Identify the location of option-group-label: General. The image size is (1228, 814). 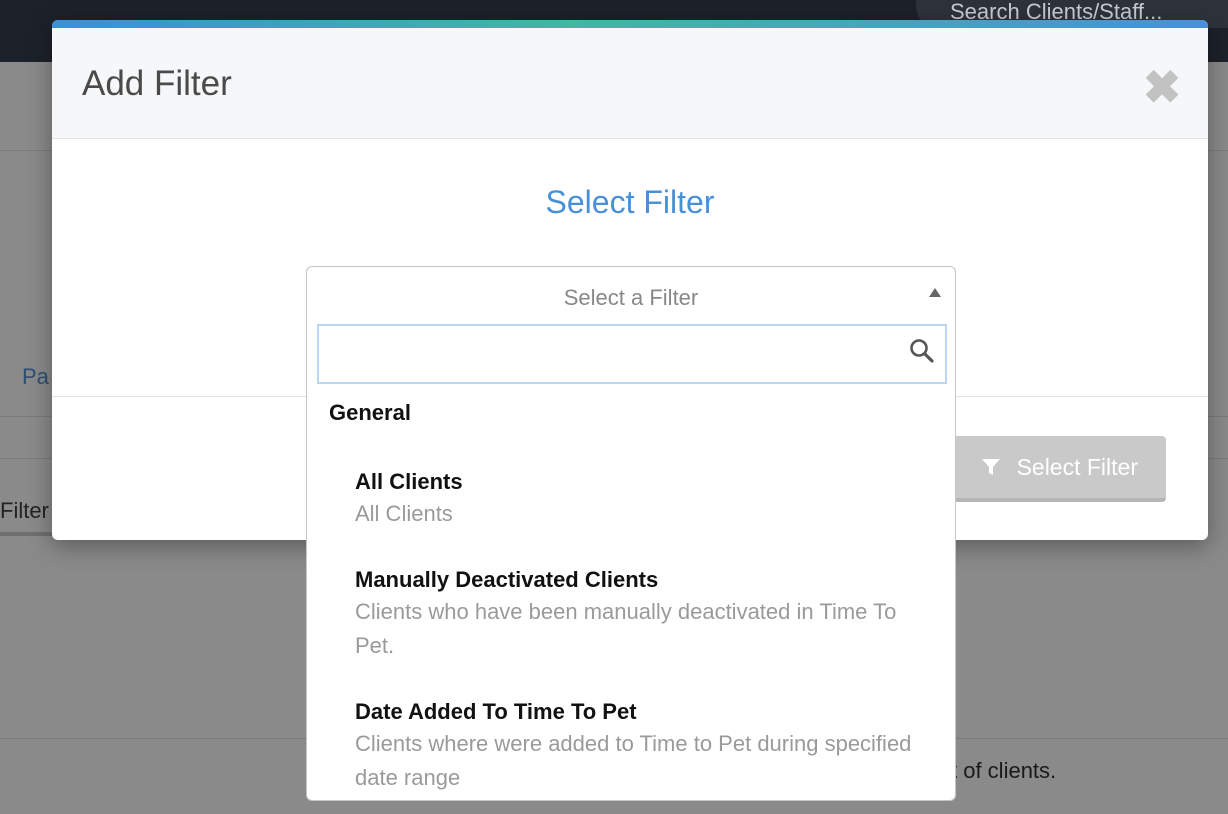
(370, 412).